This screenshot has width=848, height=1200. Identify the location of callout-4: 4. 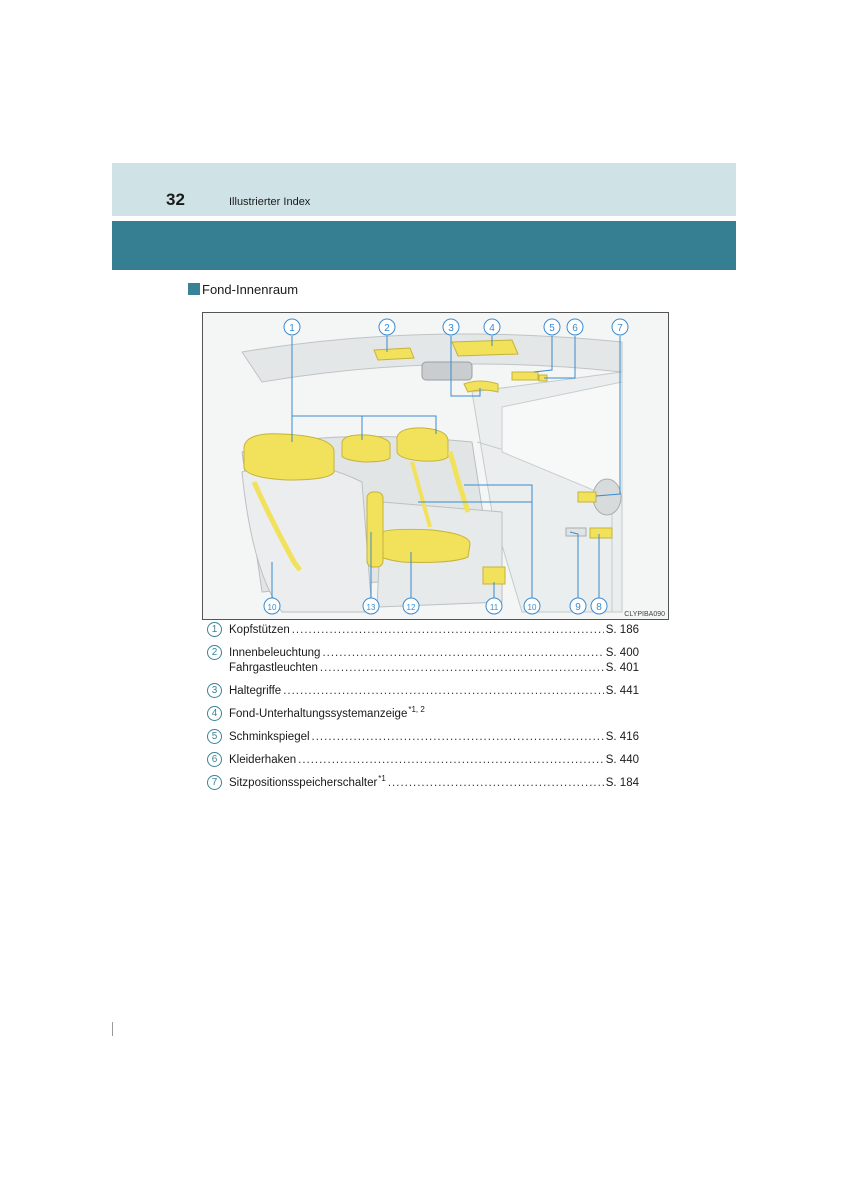
(492, 327).